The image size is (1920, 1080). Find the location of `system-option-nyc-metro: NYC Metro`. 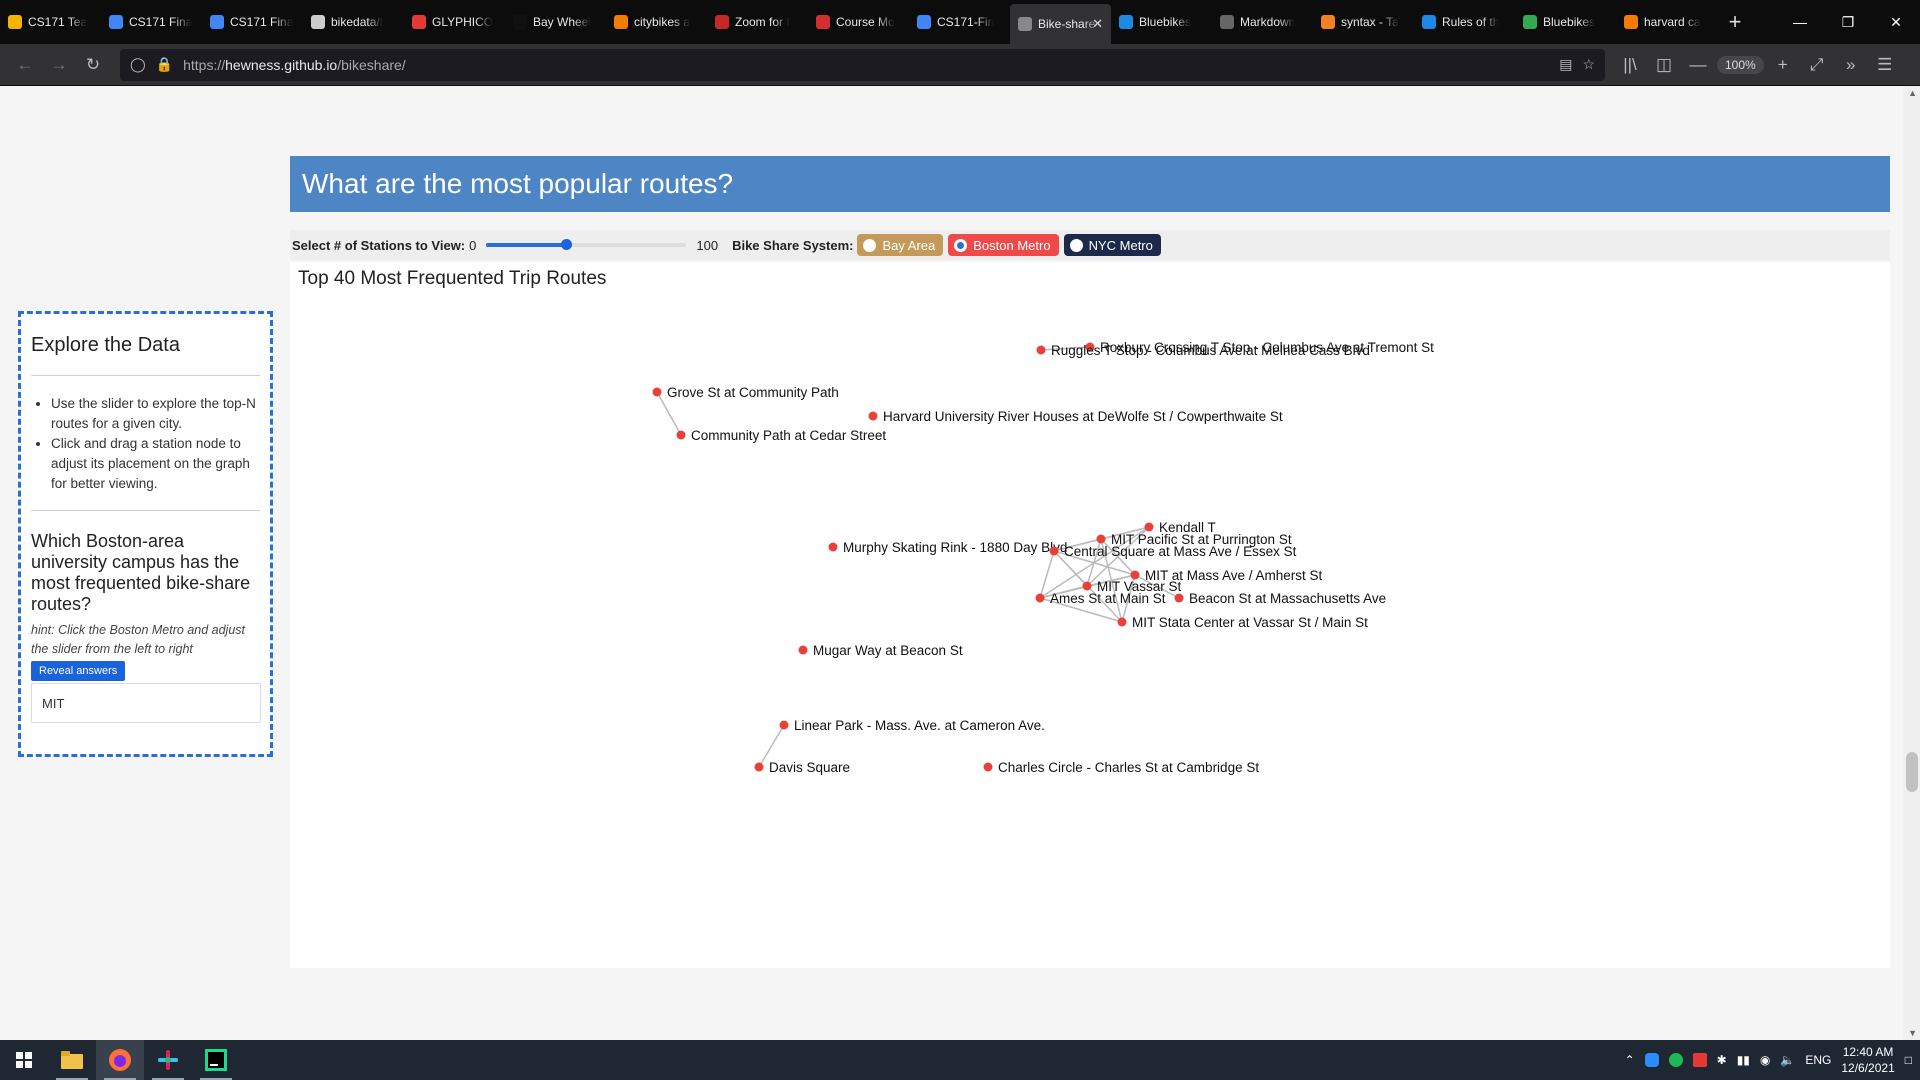

system-option-nyc-metro: NYC Metro is located at coordinates (1112, 245).